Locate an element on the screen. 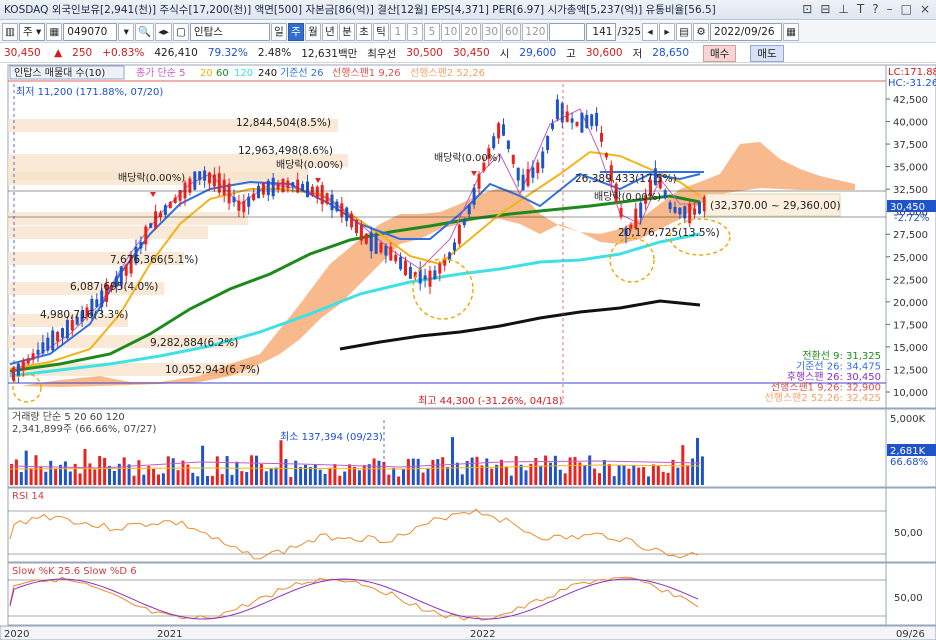 This screenshot has width=936, height=640. info-icon: ▢ is located at coordinates (180, 31).